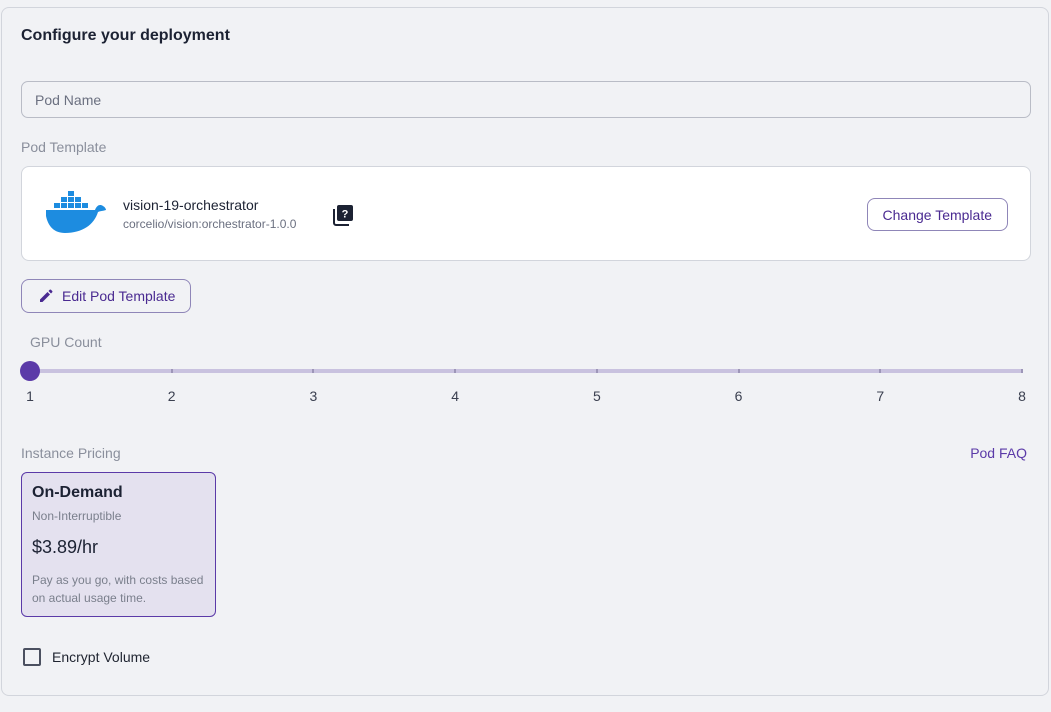  What do you see at coordinates (76, 212) in the screenshot?
I see `docker-icon` at bounding box center [76, 212].